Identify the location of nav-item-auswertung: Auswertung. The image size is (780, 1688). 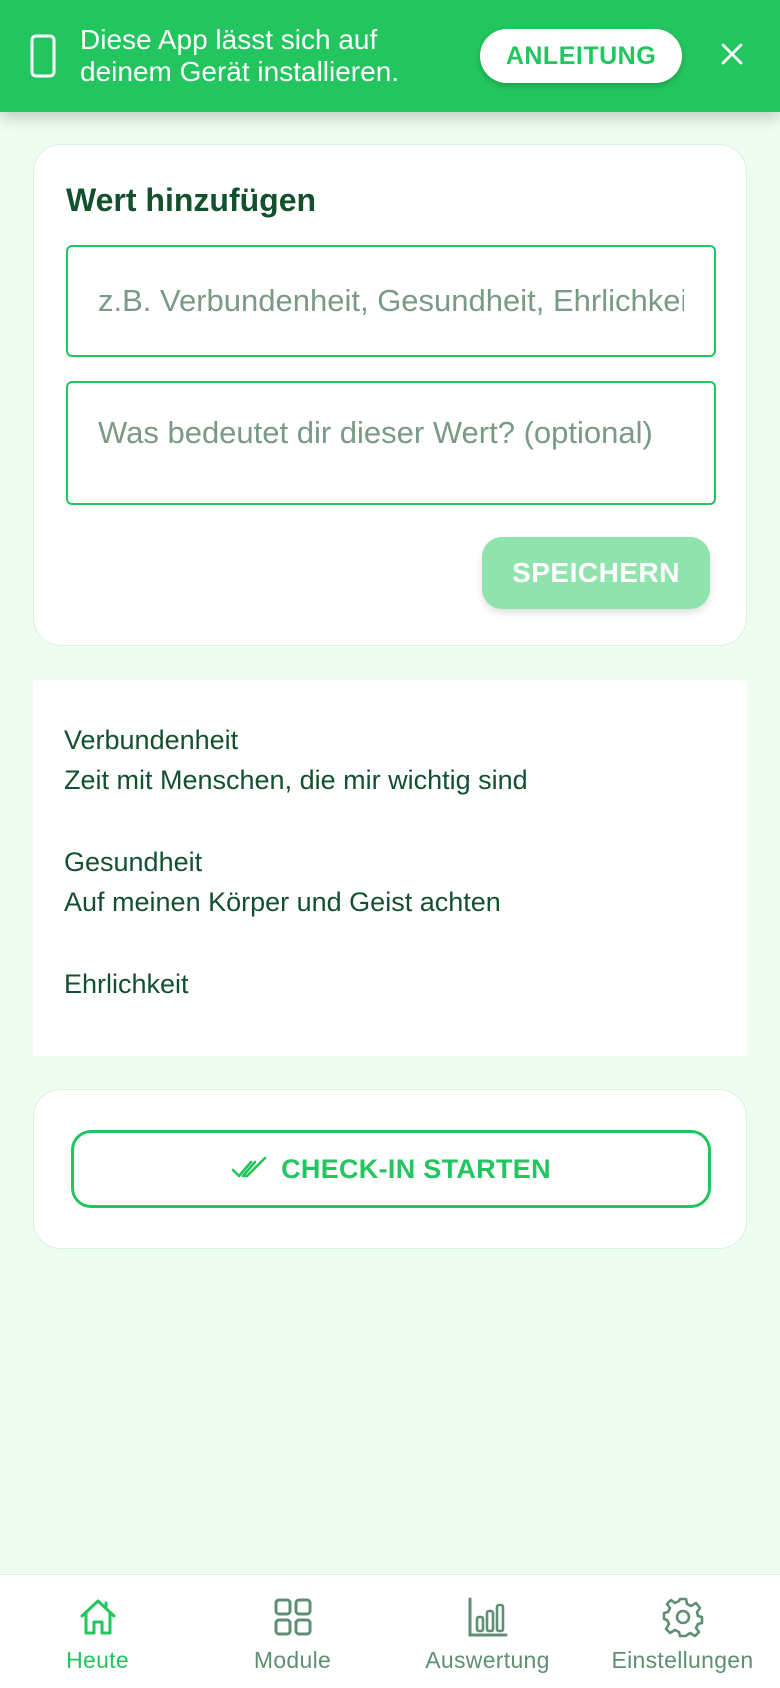
(487, 1631).